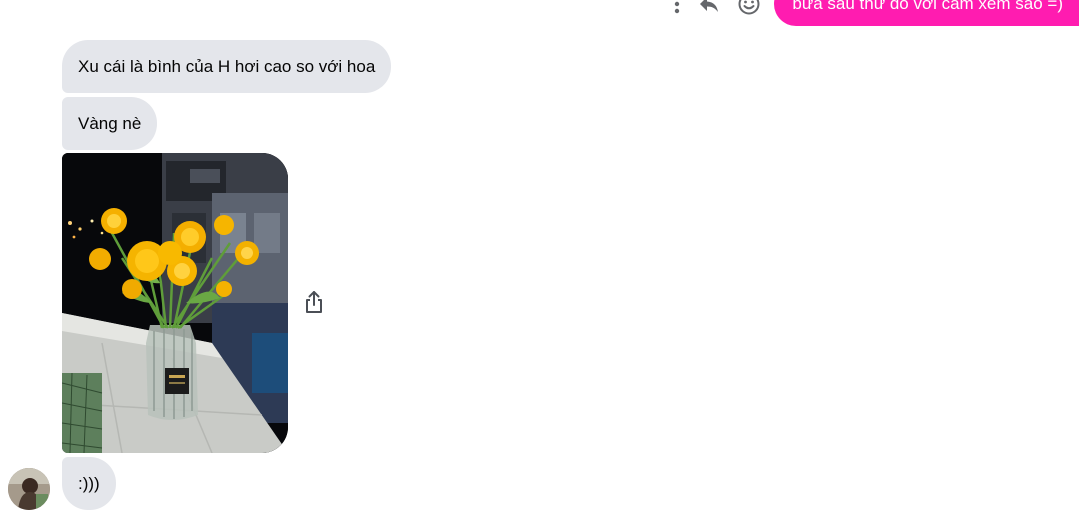  Describe the element at coordinates (175, 303) in the screenshot. I see `photo-message` at that location.